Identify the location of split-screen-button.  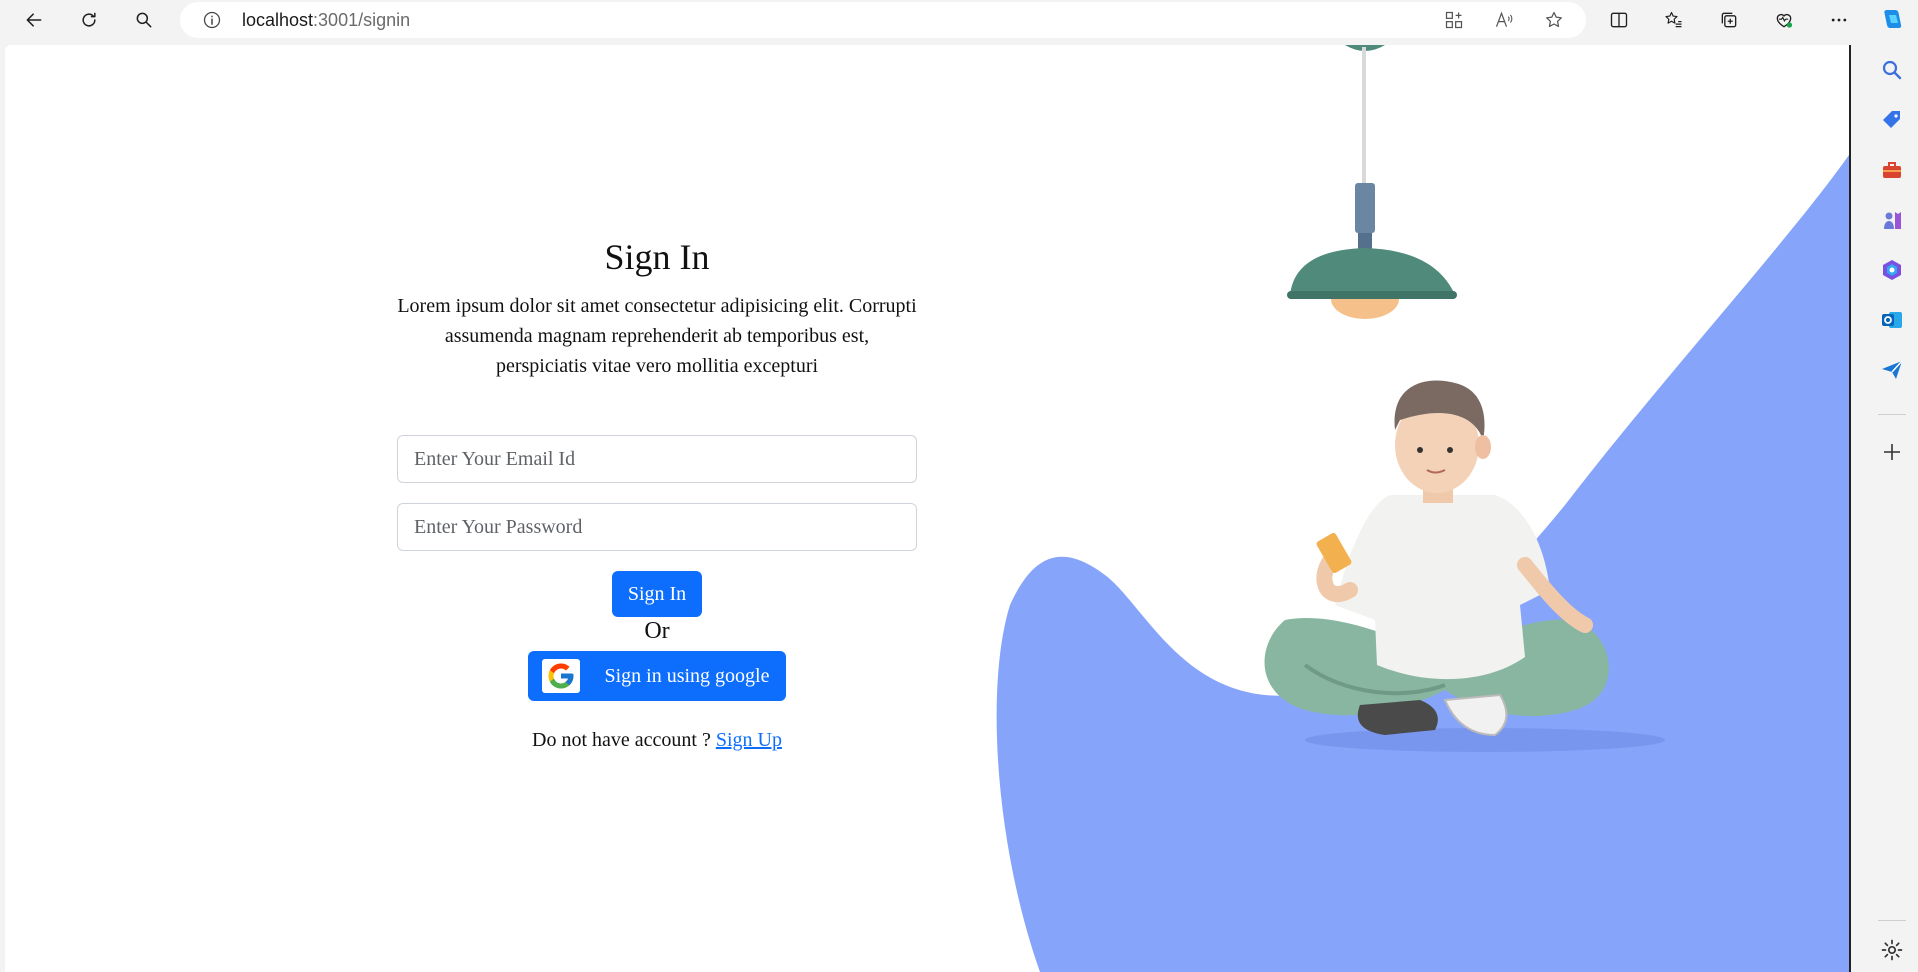
(1619, 20).